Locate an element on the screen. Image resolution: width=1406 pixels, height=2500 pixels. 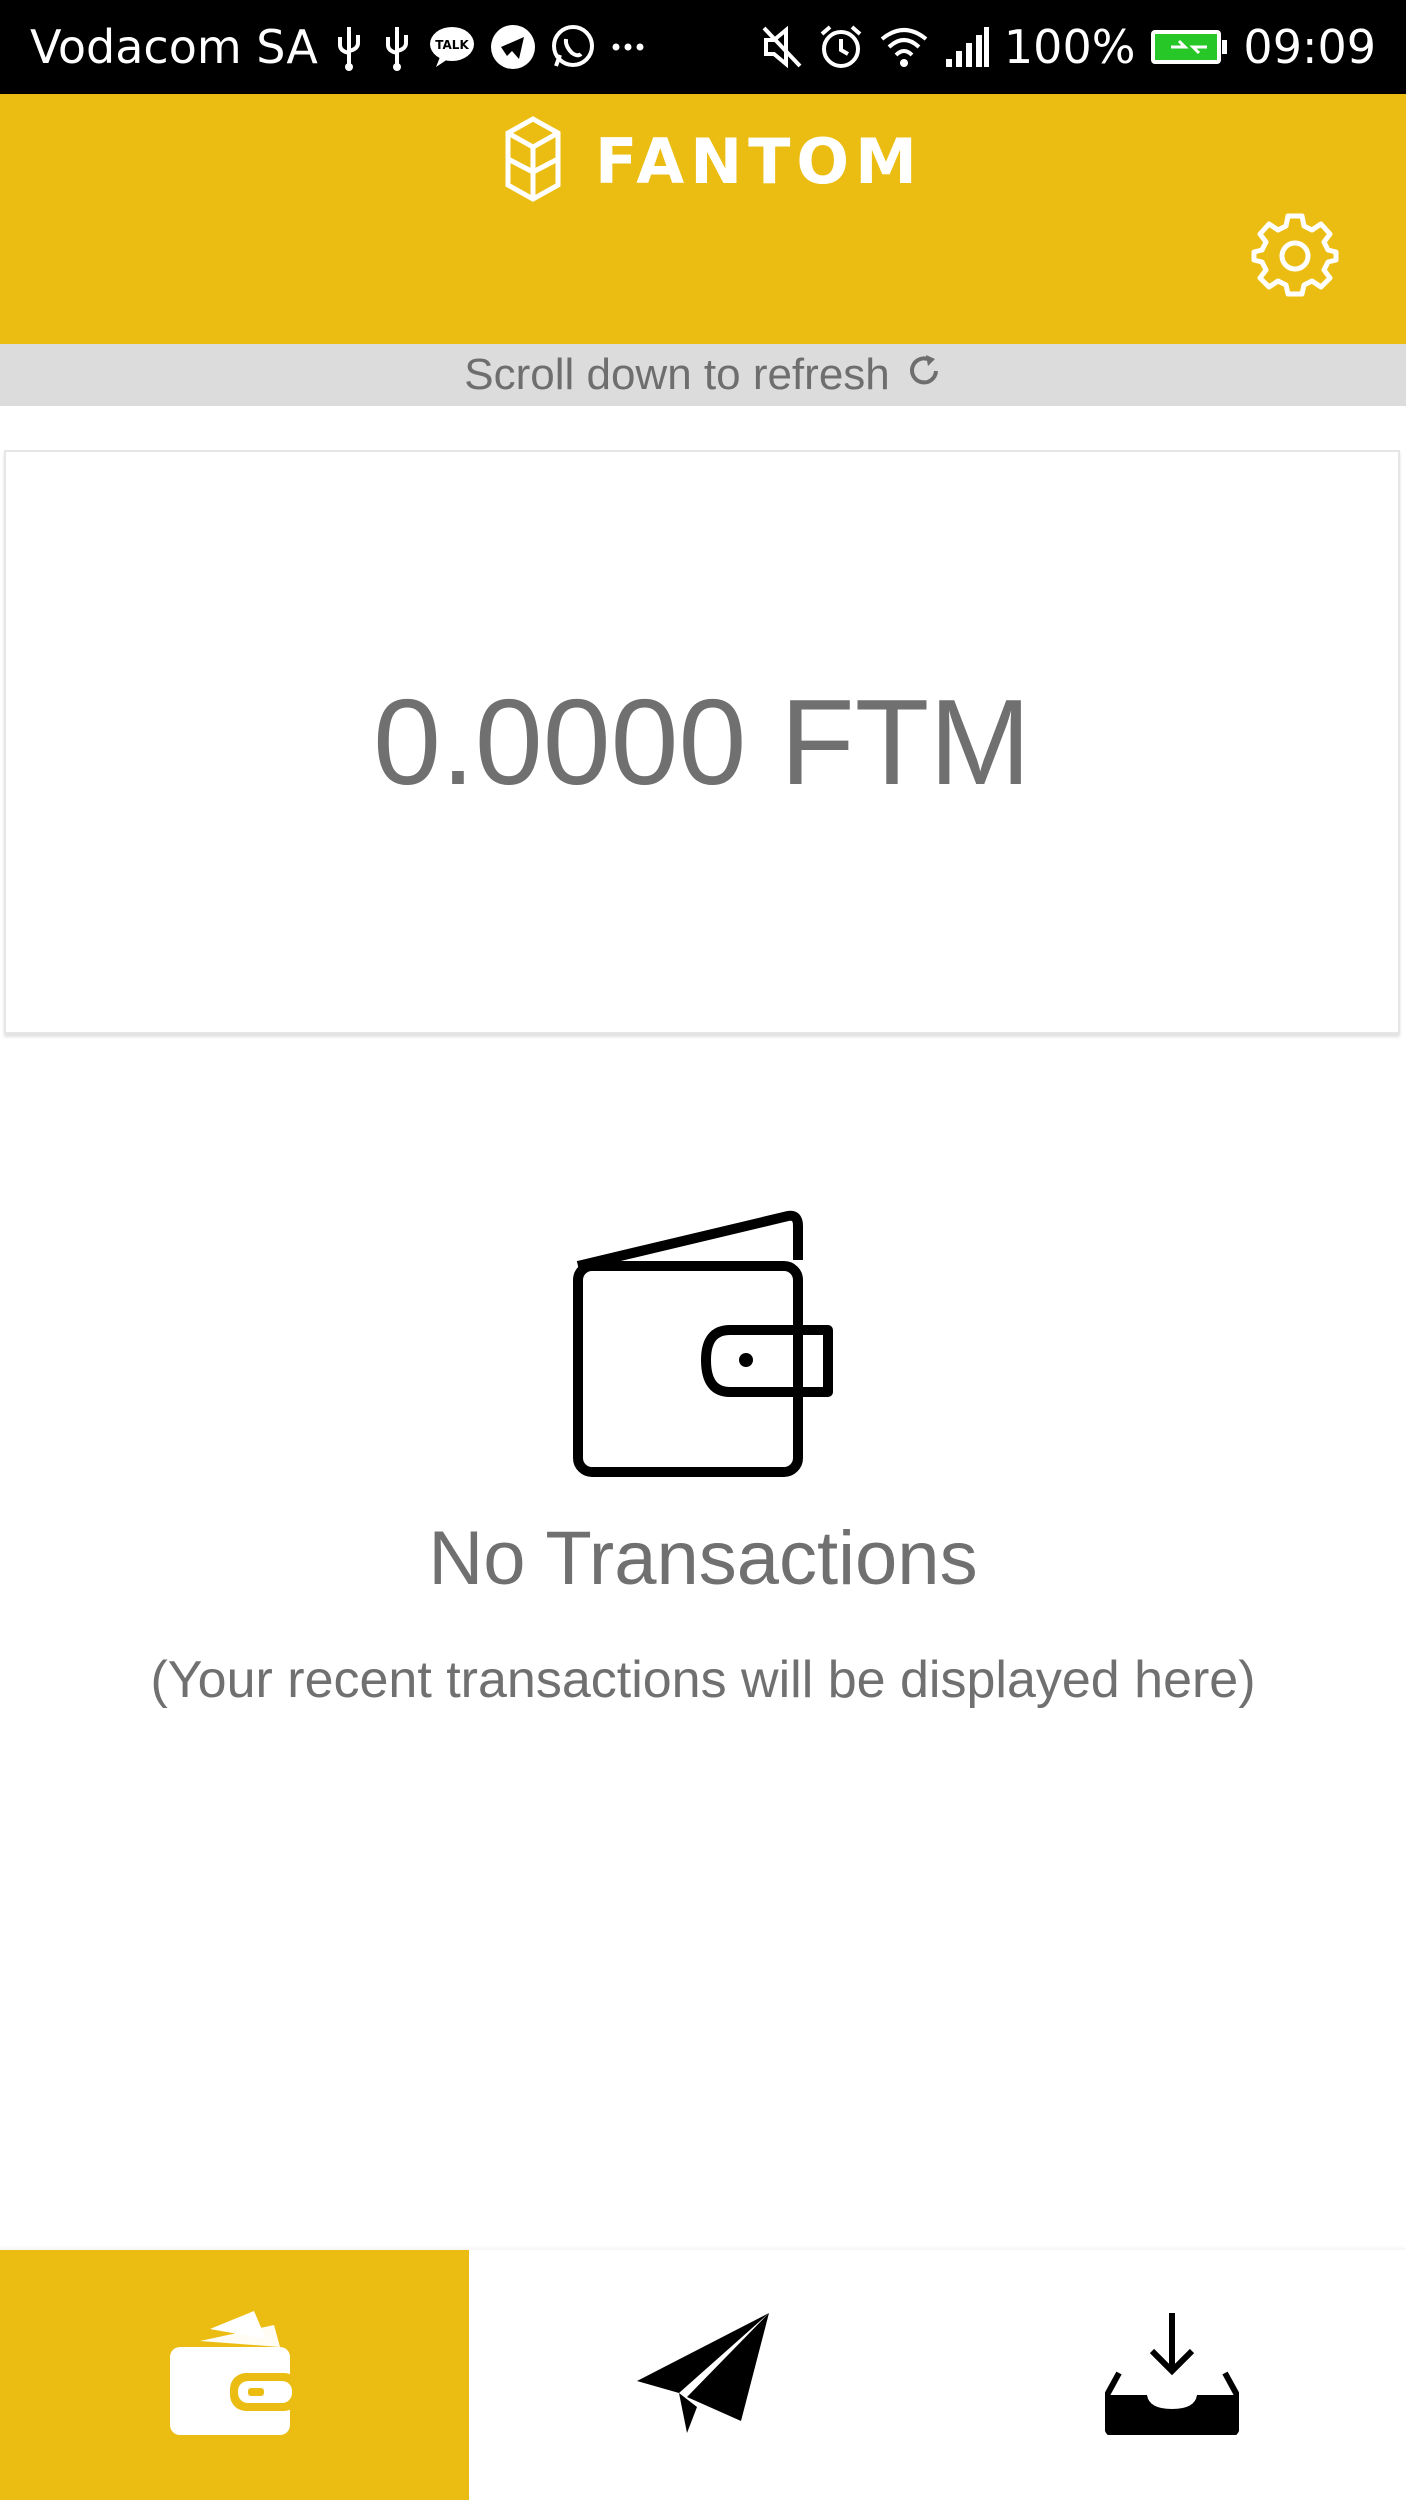
mute-icon is located at coordinates (782, 47).